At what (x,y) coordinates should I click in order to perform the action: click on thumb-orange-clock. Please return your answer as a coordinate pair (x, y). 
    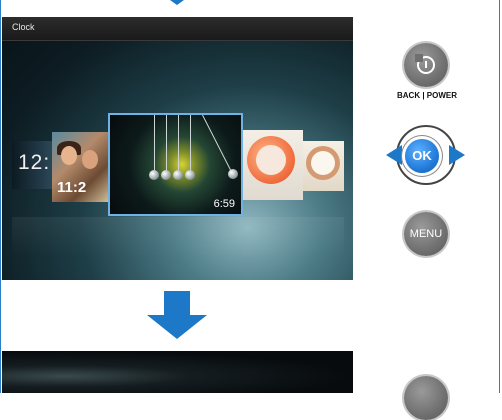
    Looking at the image, I should click on (273, 165).